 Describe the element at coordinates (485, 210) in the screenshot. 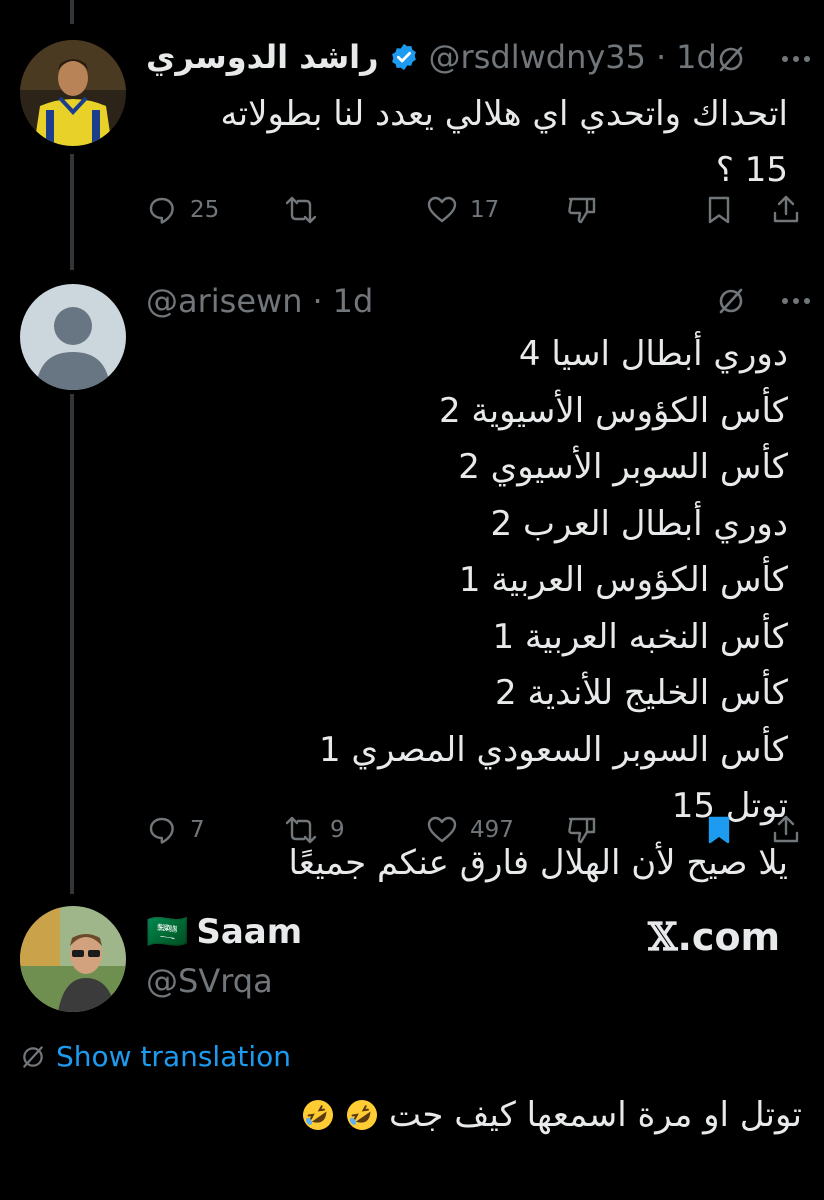

I see `like-count: 17` at that location.